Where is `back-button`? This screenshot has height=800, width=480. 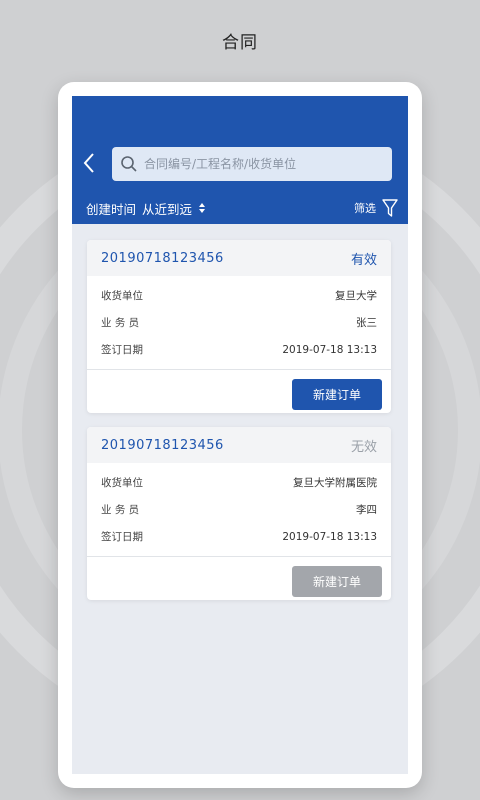 back-button is located at coordinates (93, 164).